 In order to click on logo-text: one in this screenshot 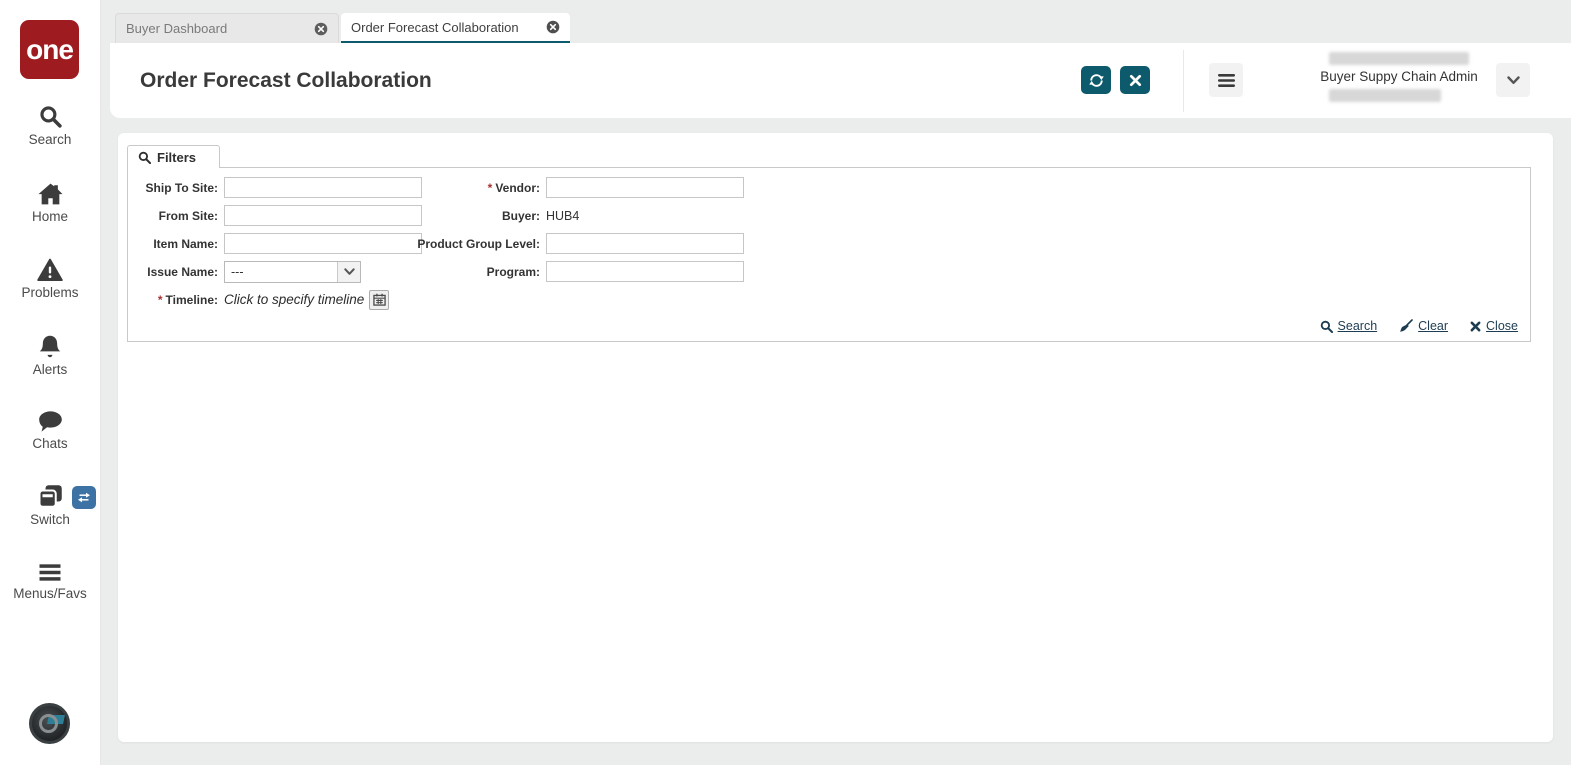, I will do `click(50, 49)`.